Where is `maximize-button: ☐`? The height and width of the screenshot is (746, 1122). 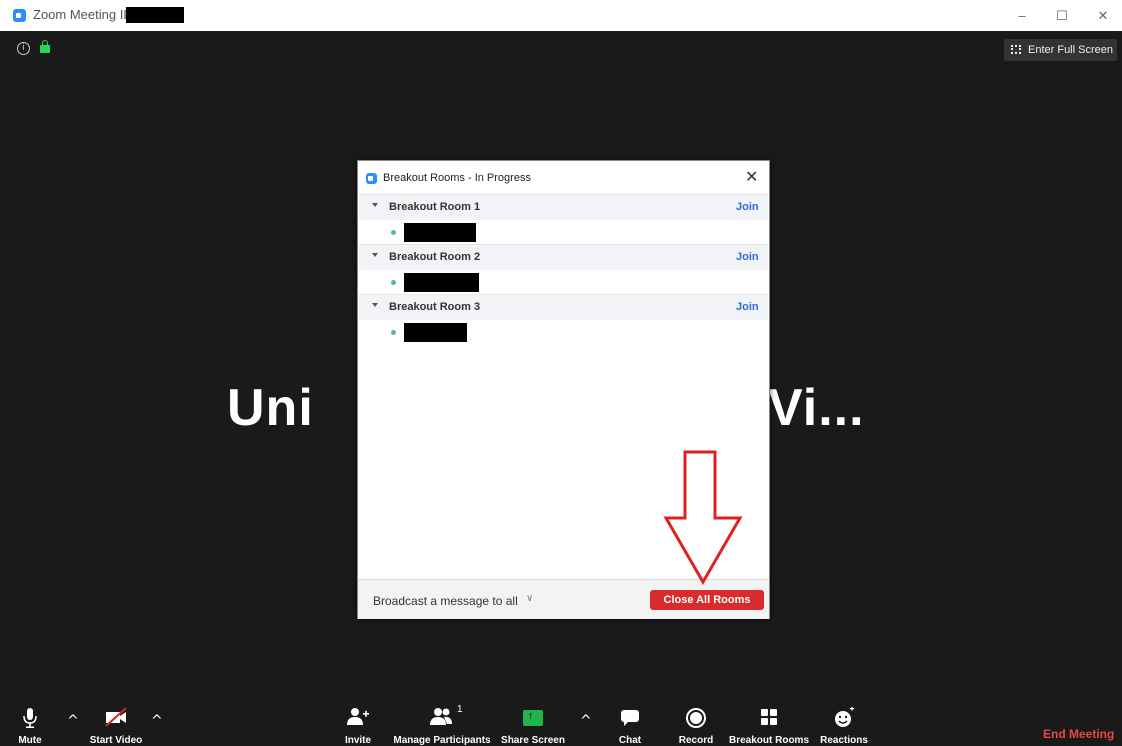
maximize-button: ☐ is located at coordinates (1062, 16).